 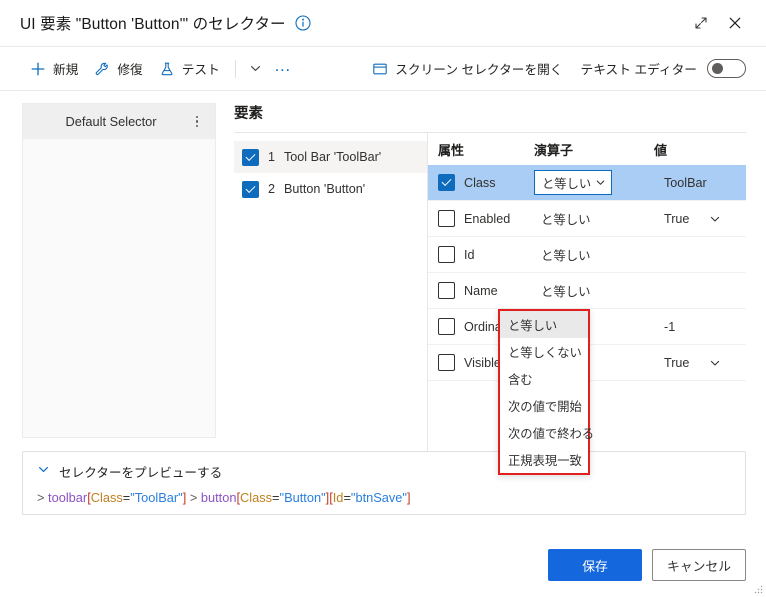 I want to click on attribute-name-cell: Class, so click(x=486, y=182).